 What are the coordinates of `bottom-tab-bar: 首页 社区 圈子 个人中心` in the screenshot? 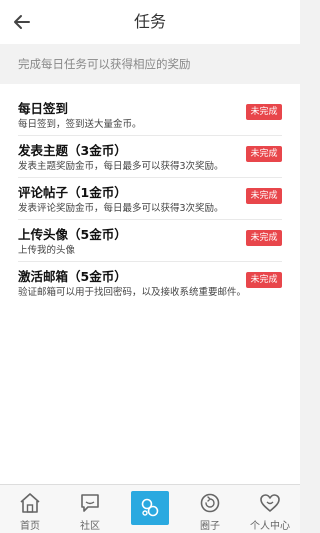 It's located at (150, 508).